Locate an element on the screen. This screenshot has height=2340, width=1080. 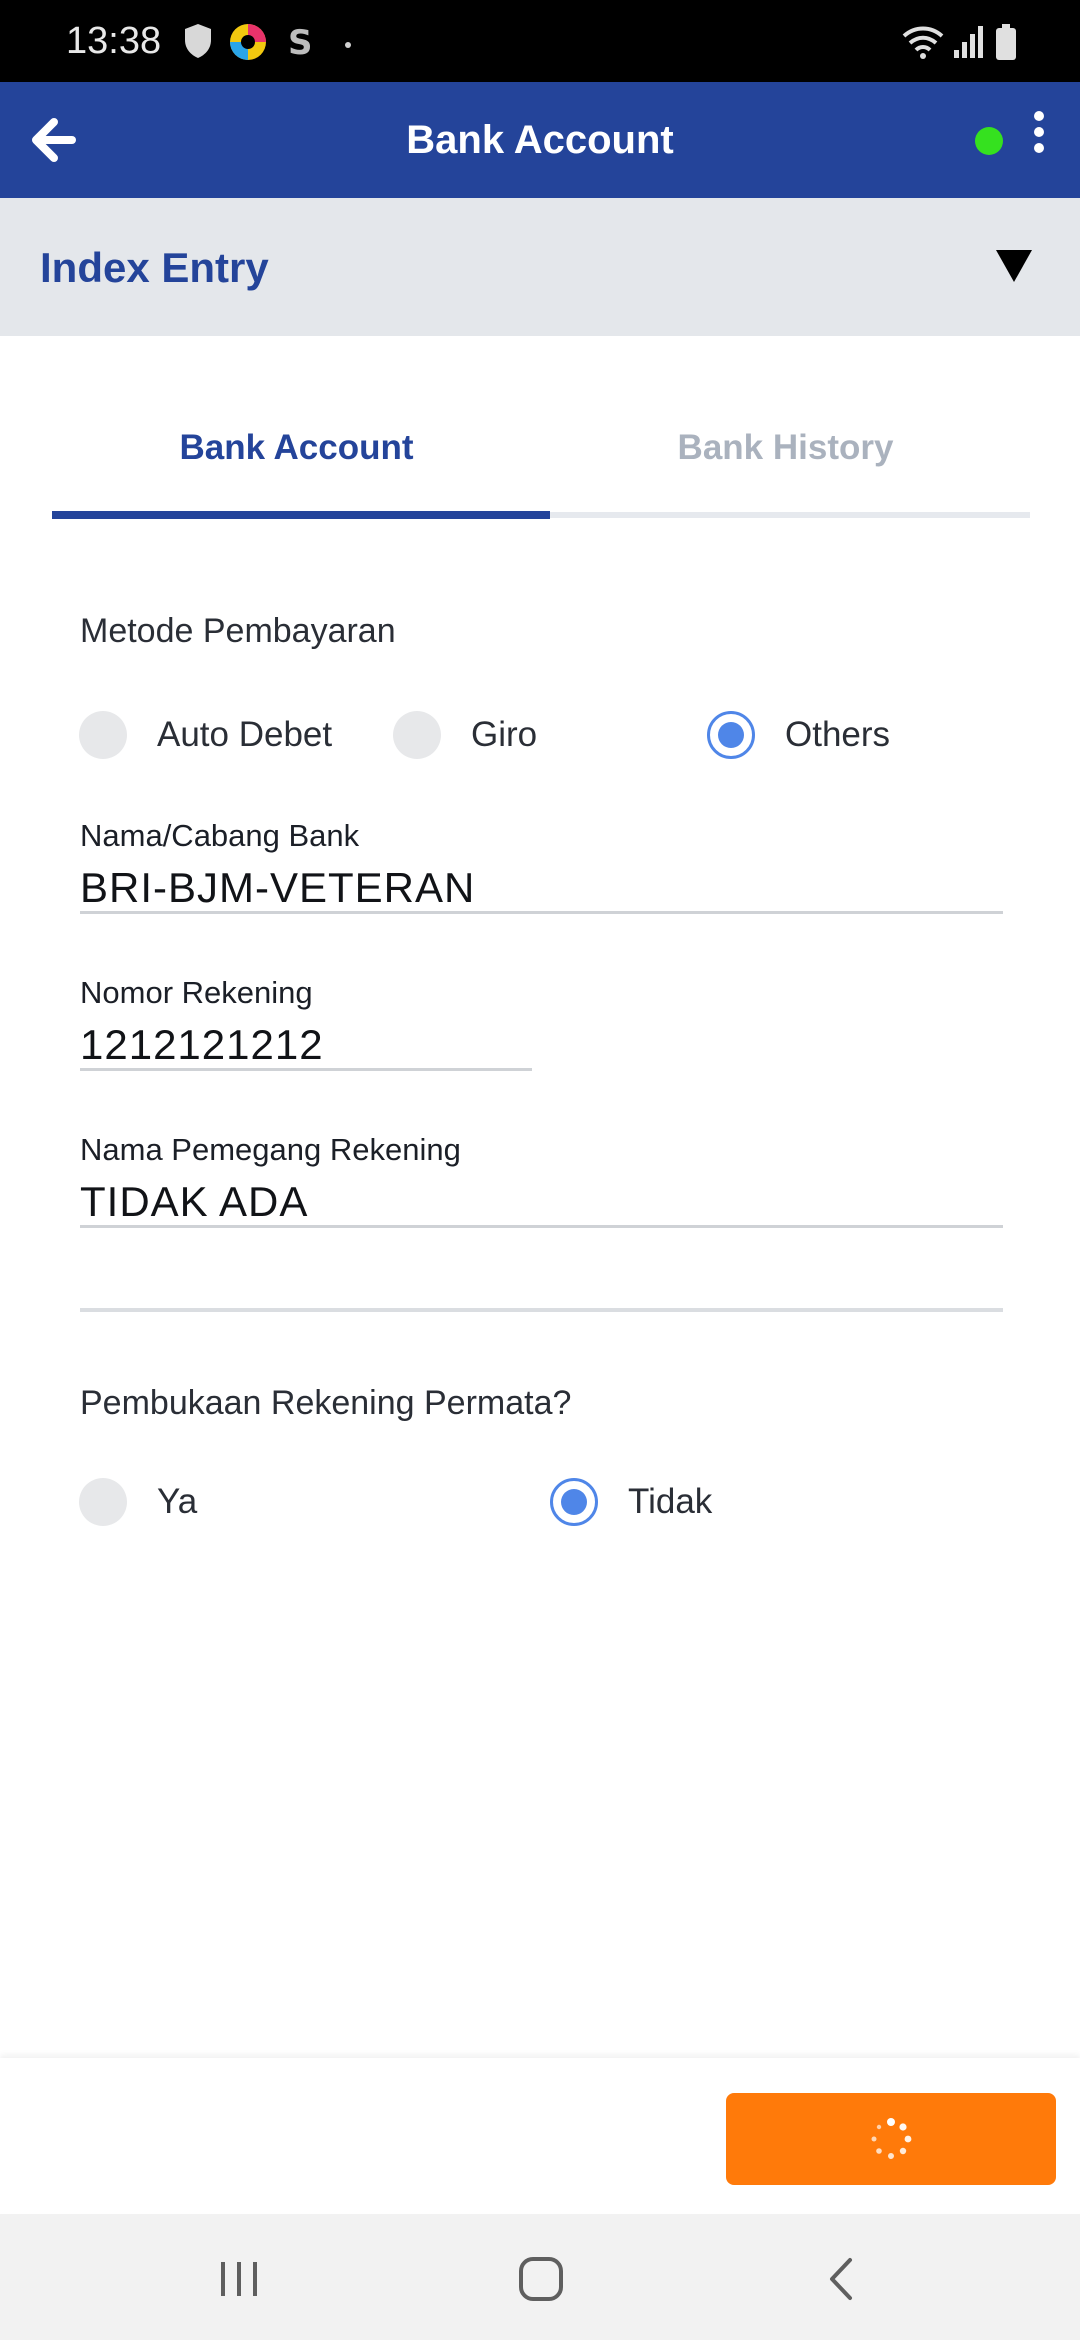
section-divider is located at coordinates (541, 1310).